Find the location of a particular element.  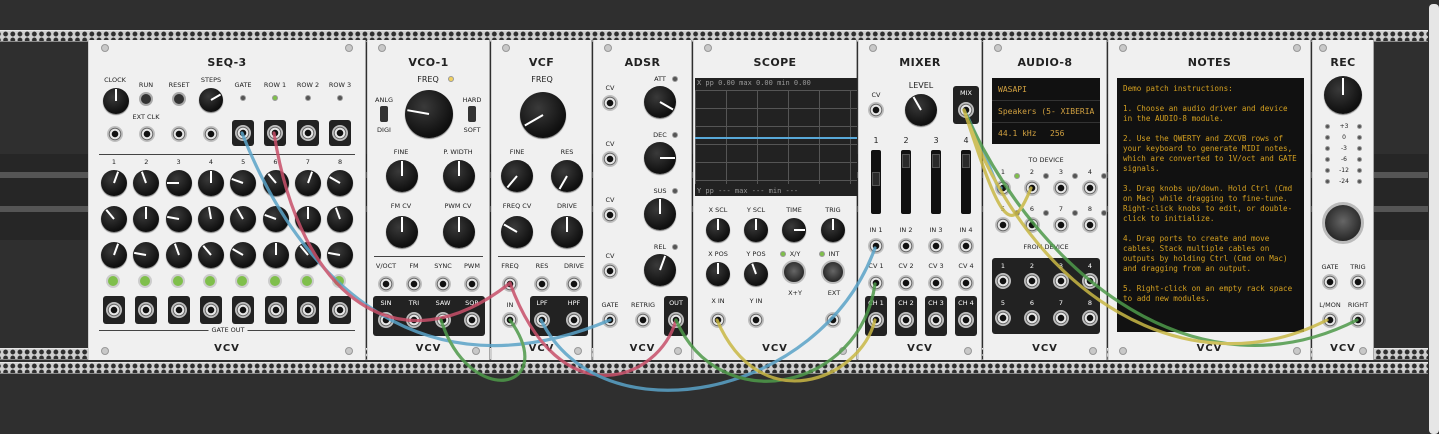

sample-rate: 44.1 kHz is located at coordinates (1017, 133).